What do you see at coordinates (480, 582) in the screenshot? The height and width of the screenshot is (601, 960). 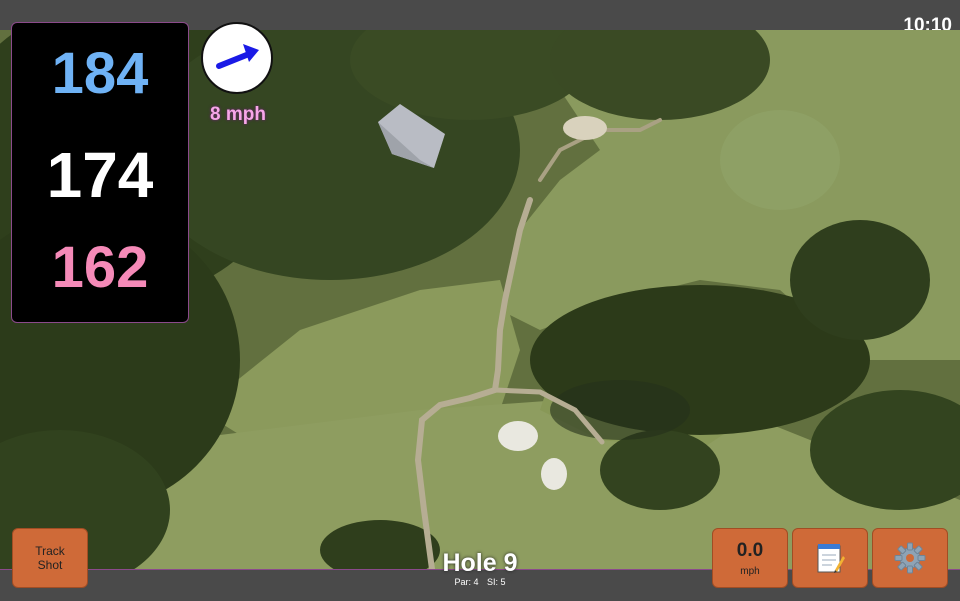 I see `hole-meta: Par: 4 SI: 5` at bounding box center [480, 582].